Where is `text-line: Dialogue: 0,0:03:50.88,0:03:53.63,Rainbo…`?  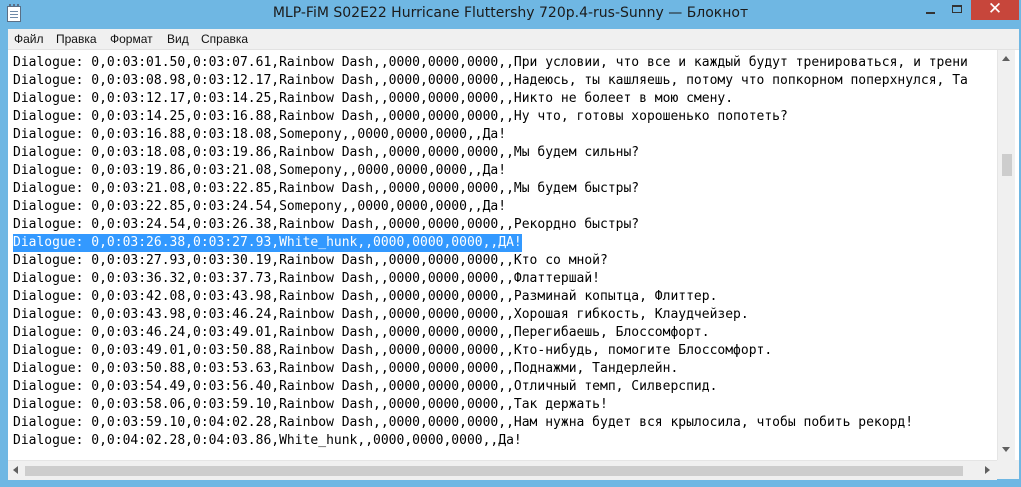
text-line: Dialogue: 0,0:03:50.88,0:03:53.63,Rainbo… is located at coordinates (345, 369).